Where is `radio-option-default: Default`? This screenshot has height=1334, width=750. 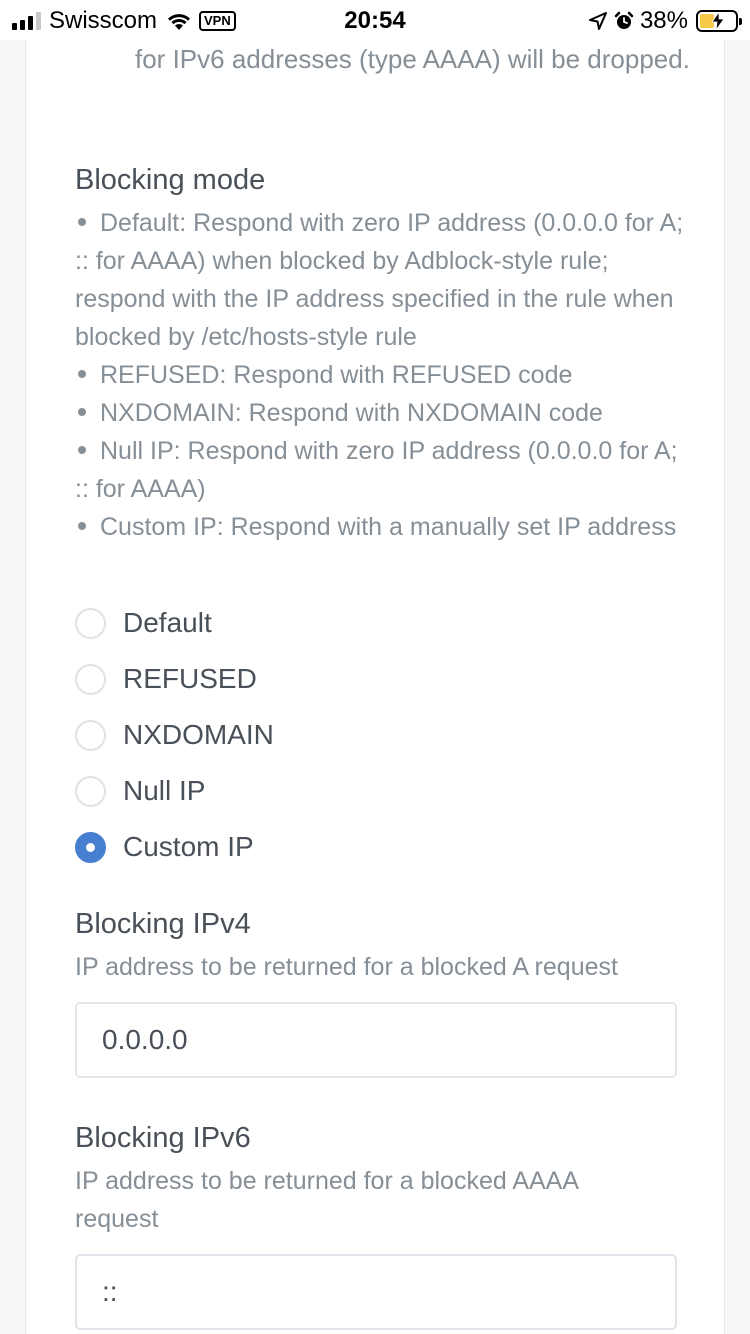 radio-option-default: Default is located at coordinates (143, 623).